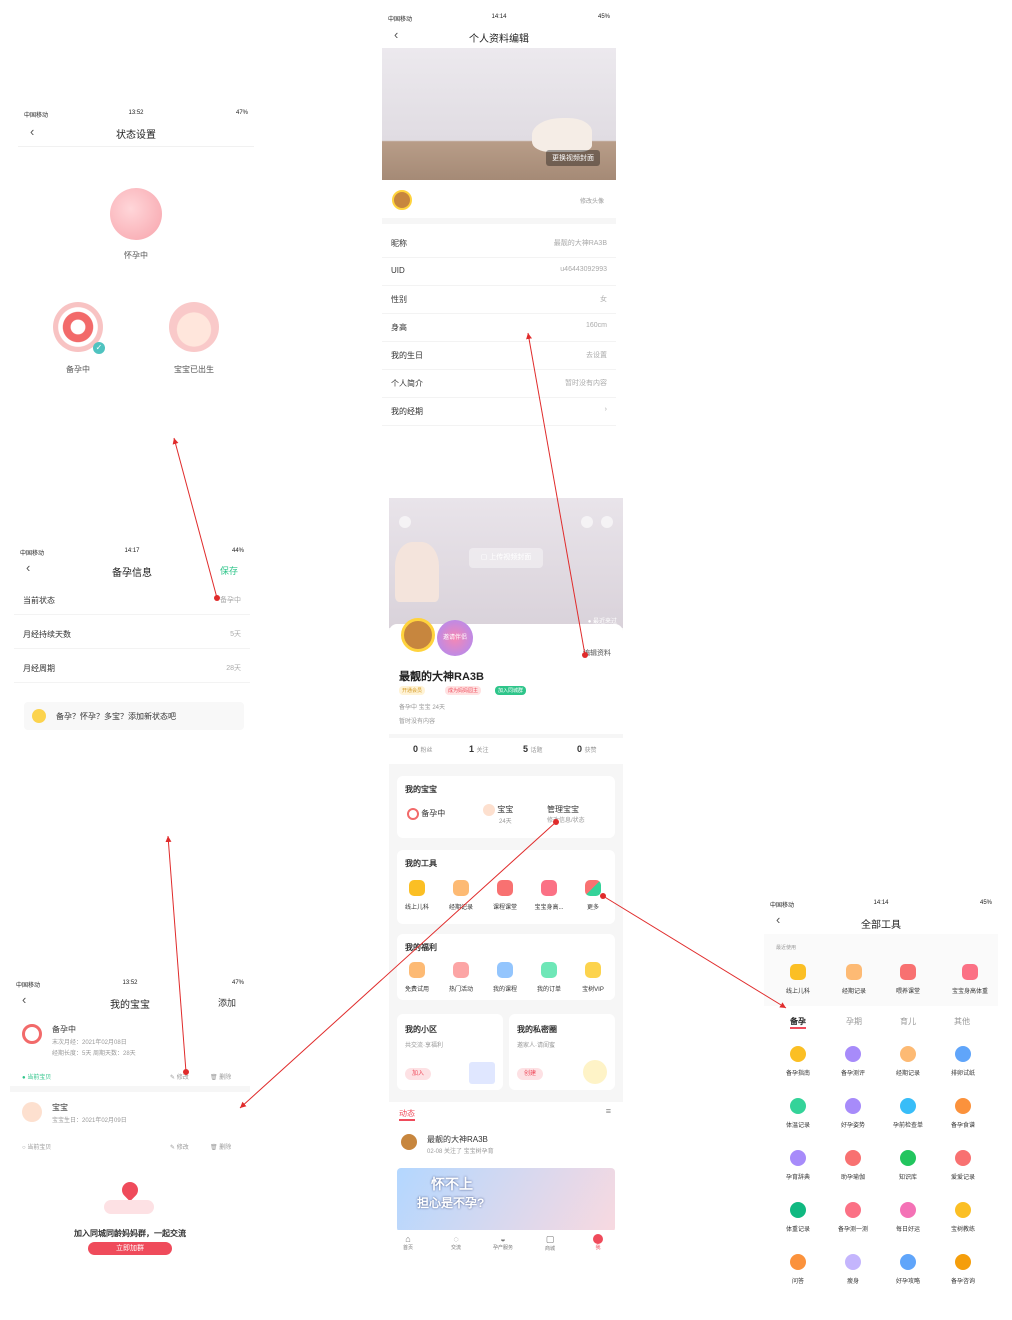  I want to click on tool-grid-item: 经期记录, so click(908, 1061).